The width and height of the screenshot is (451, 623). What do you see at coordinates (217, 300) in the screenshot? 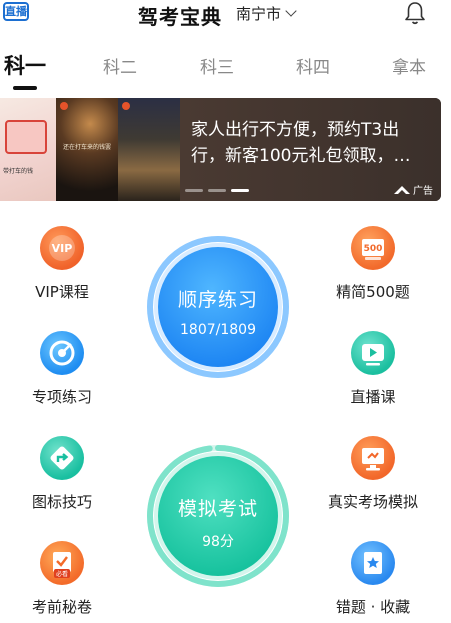
I see `order-practice-label: 顺序练习` at bounding box center [217, 300].